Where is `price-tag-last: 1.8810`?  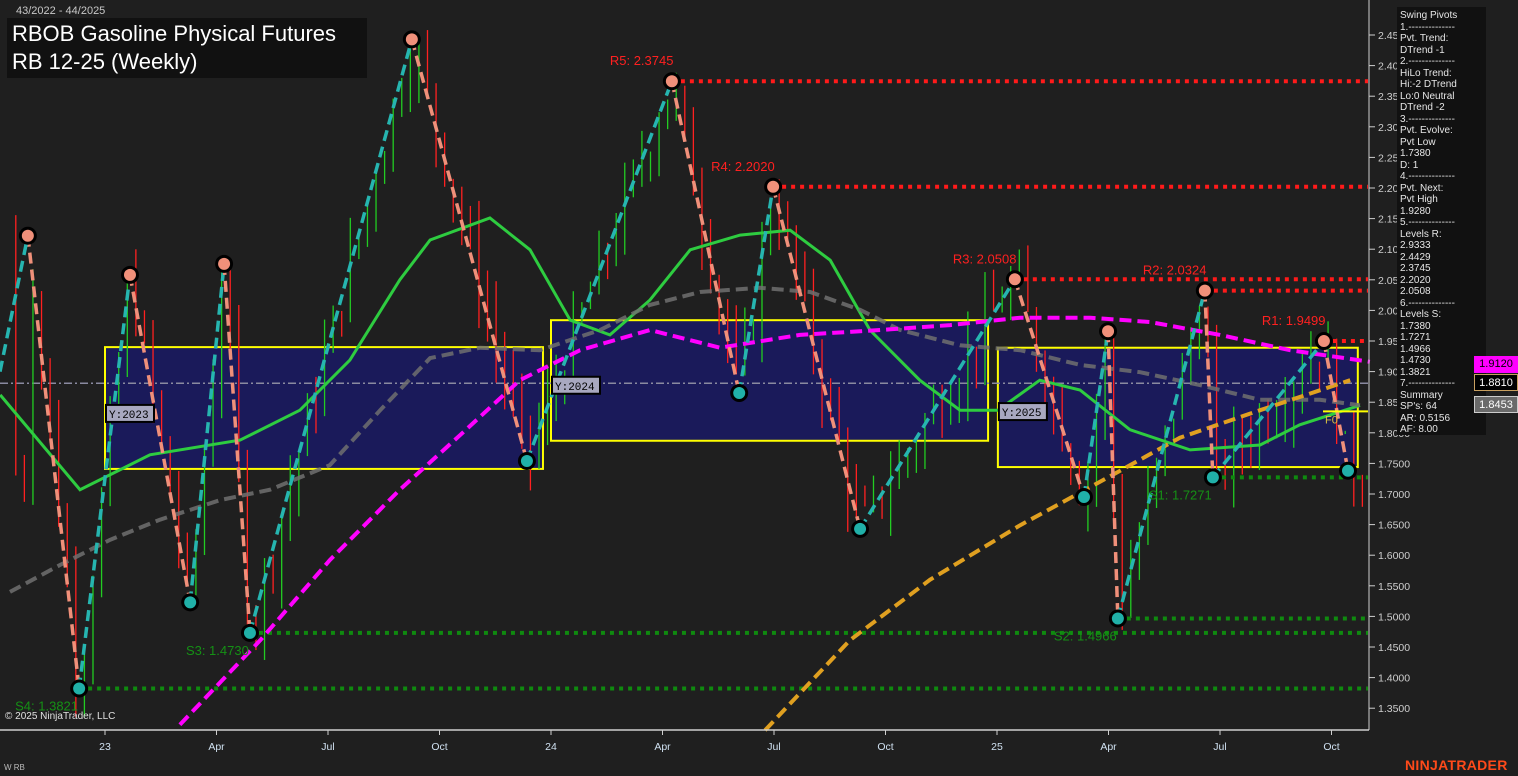
price-tag-last: 1.8810 is located at coordinates (1496, 382).